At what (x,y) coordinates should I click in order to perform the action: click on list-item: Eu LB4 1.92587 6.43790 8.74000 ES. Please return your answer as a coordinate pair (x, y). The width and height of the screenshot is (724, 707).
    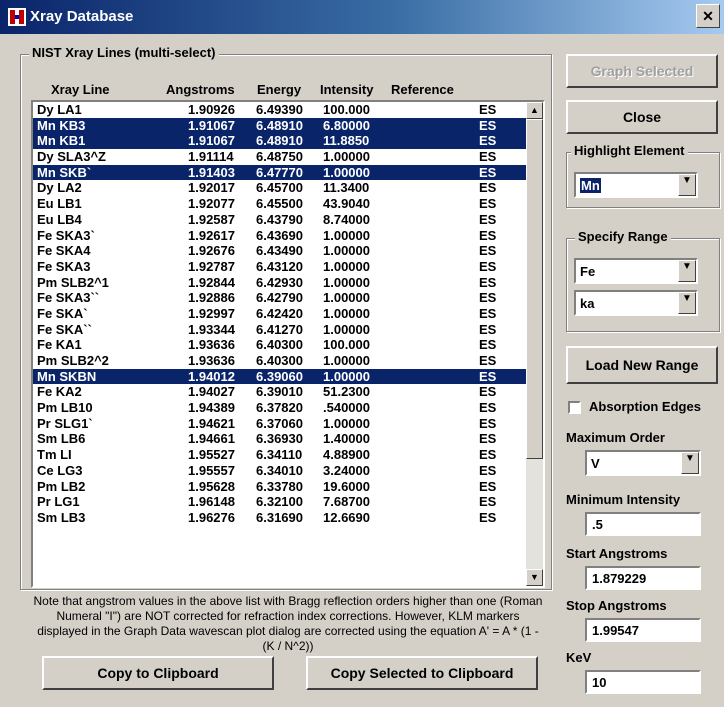
    Looking at the image, I should click on (279, 220).